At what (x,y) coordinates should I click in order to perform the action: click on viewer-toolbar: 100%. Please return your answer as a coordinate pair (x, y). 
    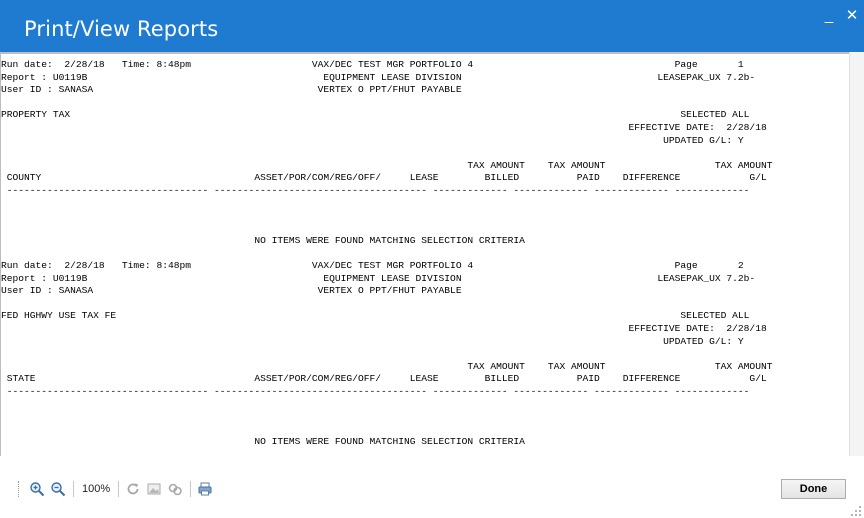
    Looking at the image, I should click on (117, 489).